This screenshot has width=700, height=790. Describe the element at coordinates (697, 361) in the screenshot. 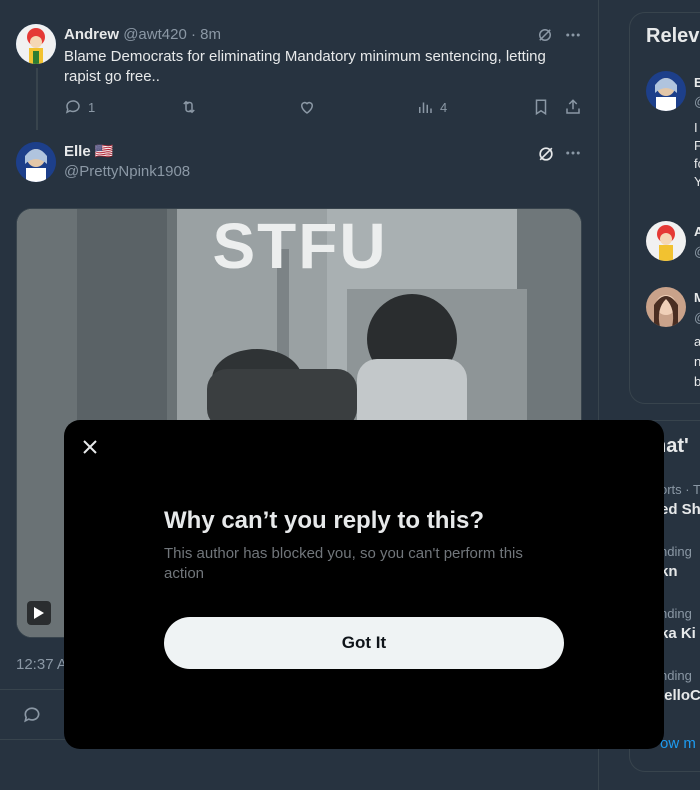

I see `person-bio: n` at that location.